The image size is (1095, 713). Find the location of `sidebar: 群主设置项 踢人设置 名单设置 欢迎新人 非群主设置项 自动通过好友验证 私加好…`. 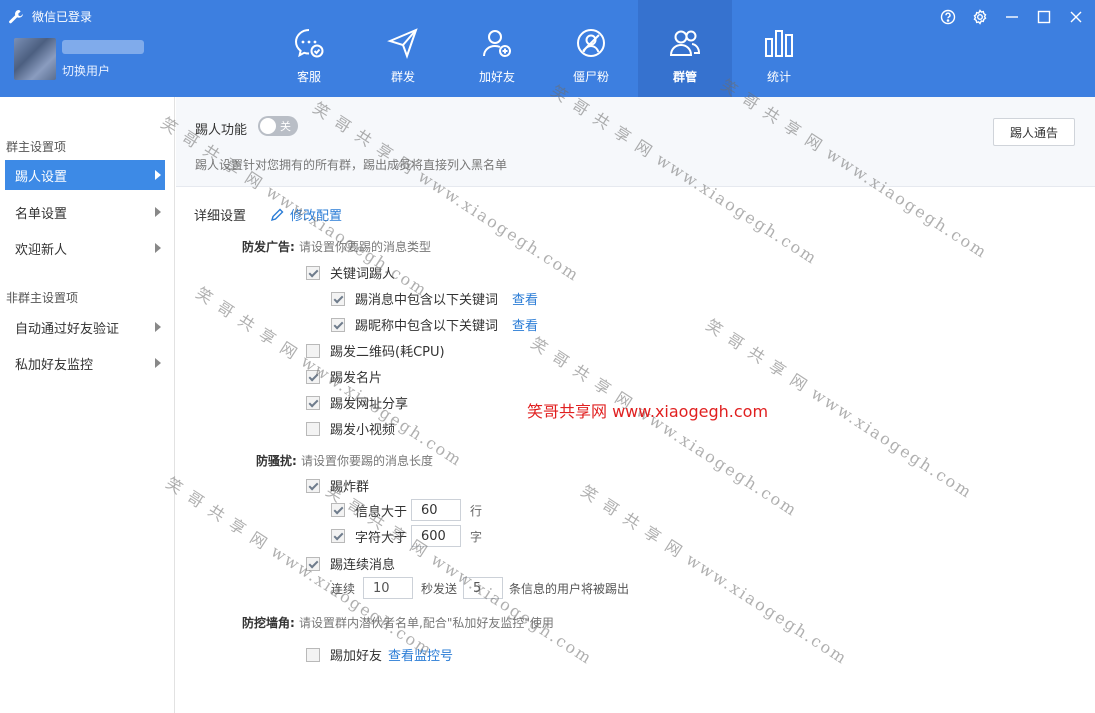

sidebar: 群主设置项 踢人设置 名单设置 欢迎新人 非群主设置项 自动通过好友验证 私加好… is located at coordinates (87, 405).